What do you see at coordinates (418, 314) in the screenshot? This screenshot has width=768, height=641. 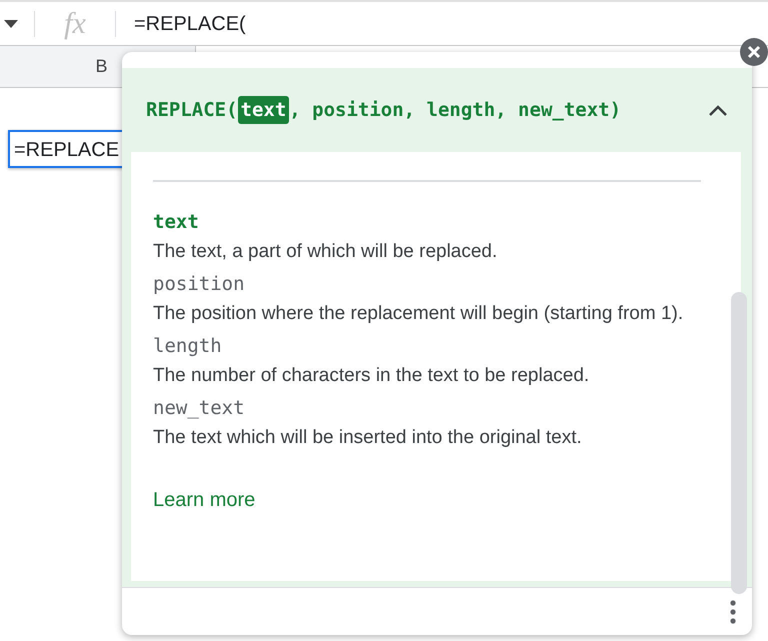 I see `parameter-description: The position where the replacement will begin (starting from 1).` at bounding box center [418, 314].